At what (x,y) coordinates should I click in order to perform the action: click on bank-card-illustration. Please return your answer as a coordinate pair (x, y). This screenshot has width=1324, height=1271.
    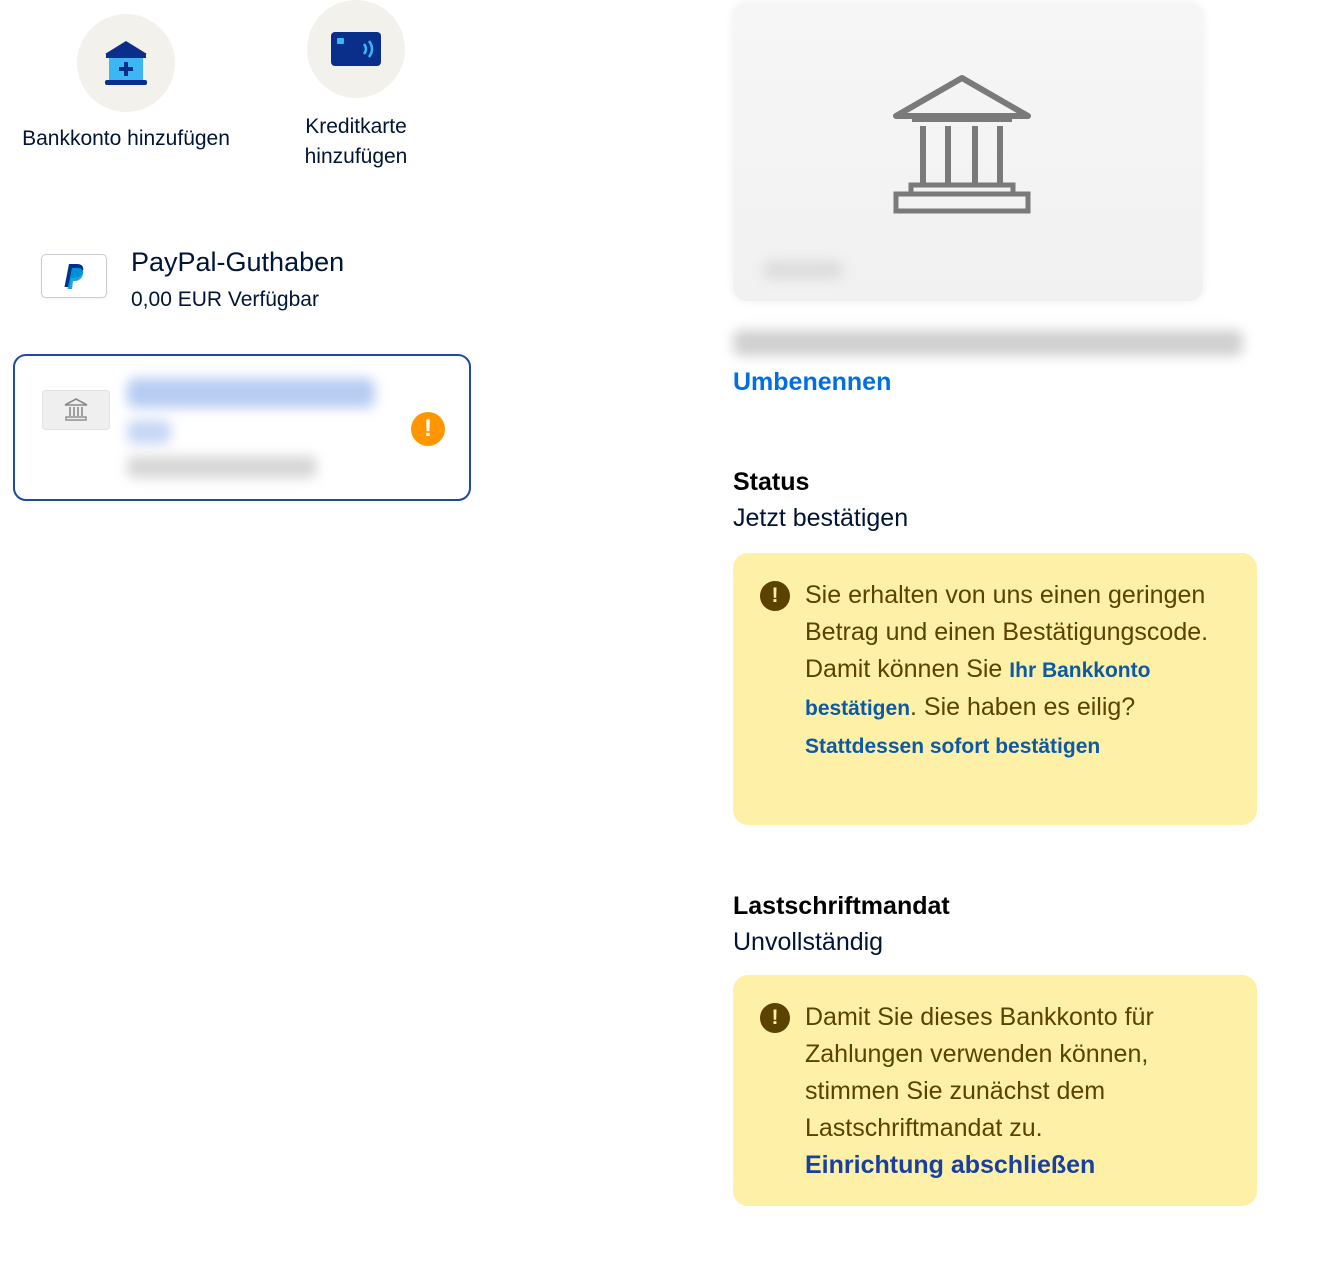
    Looking at the image, I should click on (968, 152).